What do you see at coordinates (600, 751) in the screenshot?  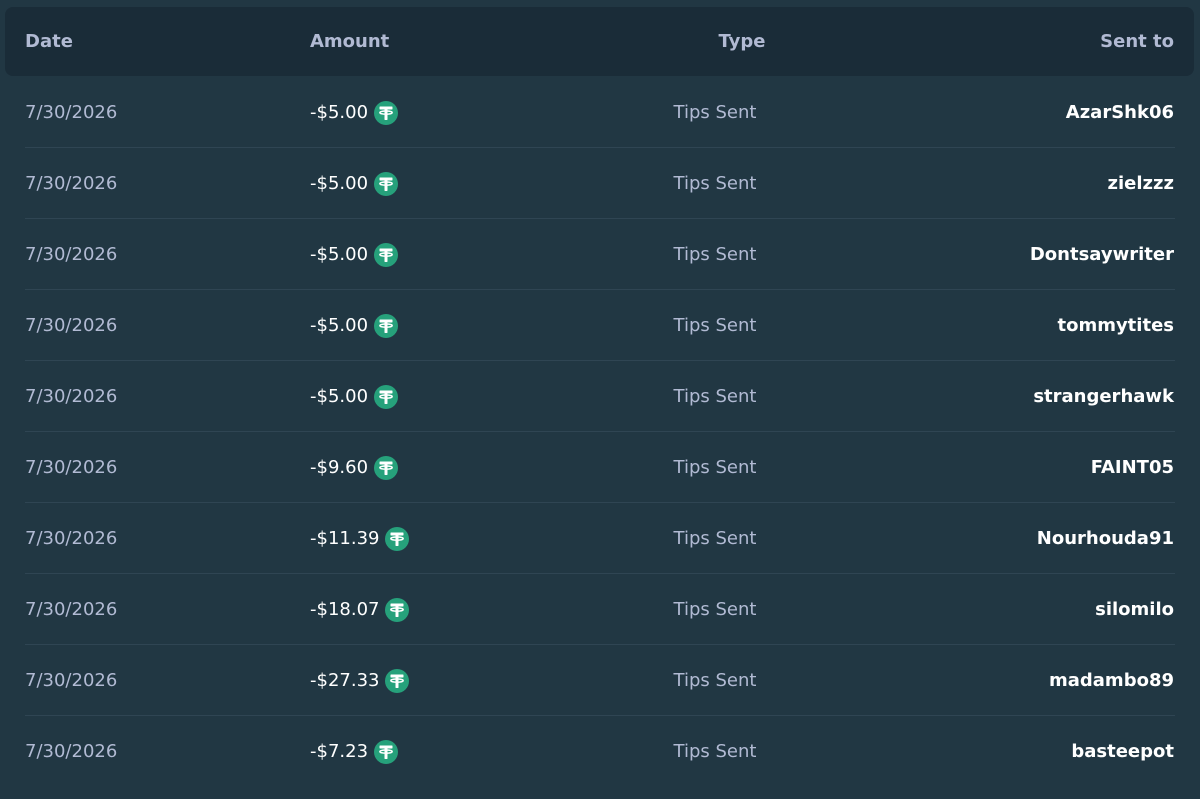 I see `table-row: 7/30/2026 -$7.23 Tips Sent basteepot` at bounding box center [600, 751].